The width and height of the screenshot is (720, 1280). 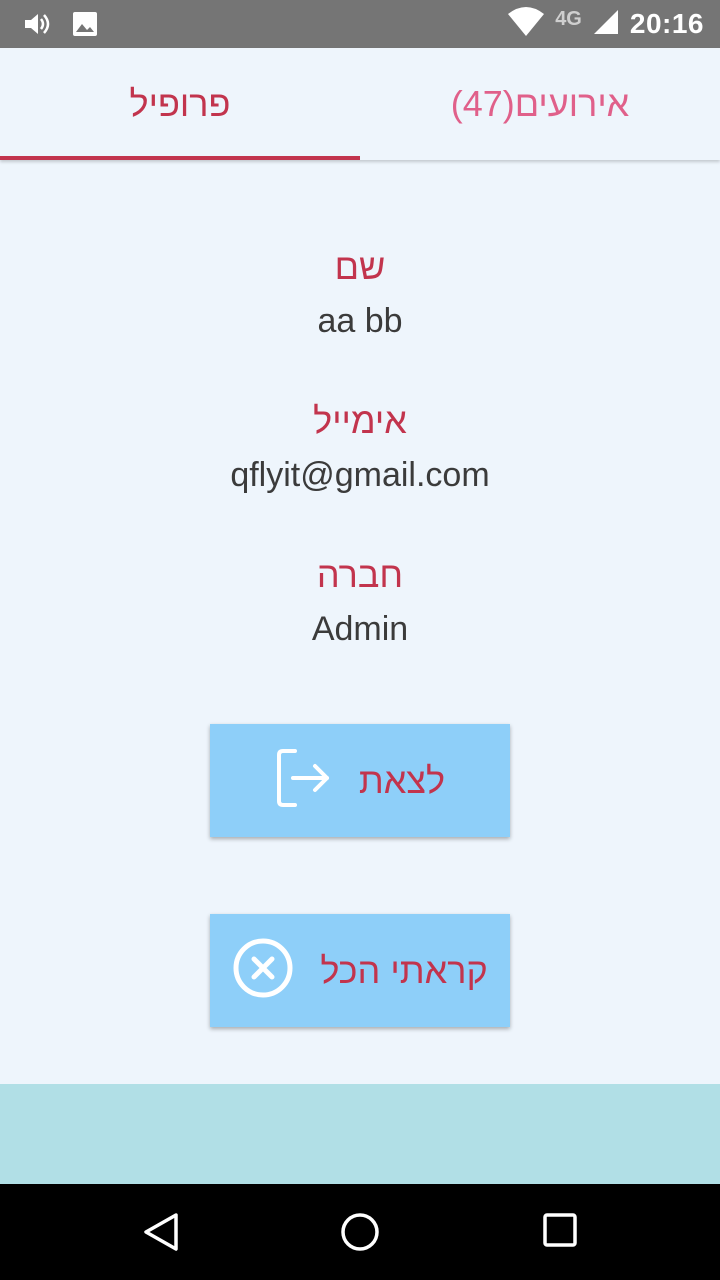 What do you see at coordinates (304, 780) in the screenshot?
I see `logout-icon` at bounding box center [304, 780].